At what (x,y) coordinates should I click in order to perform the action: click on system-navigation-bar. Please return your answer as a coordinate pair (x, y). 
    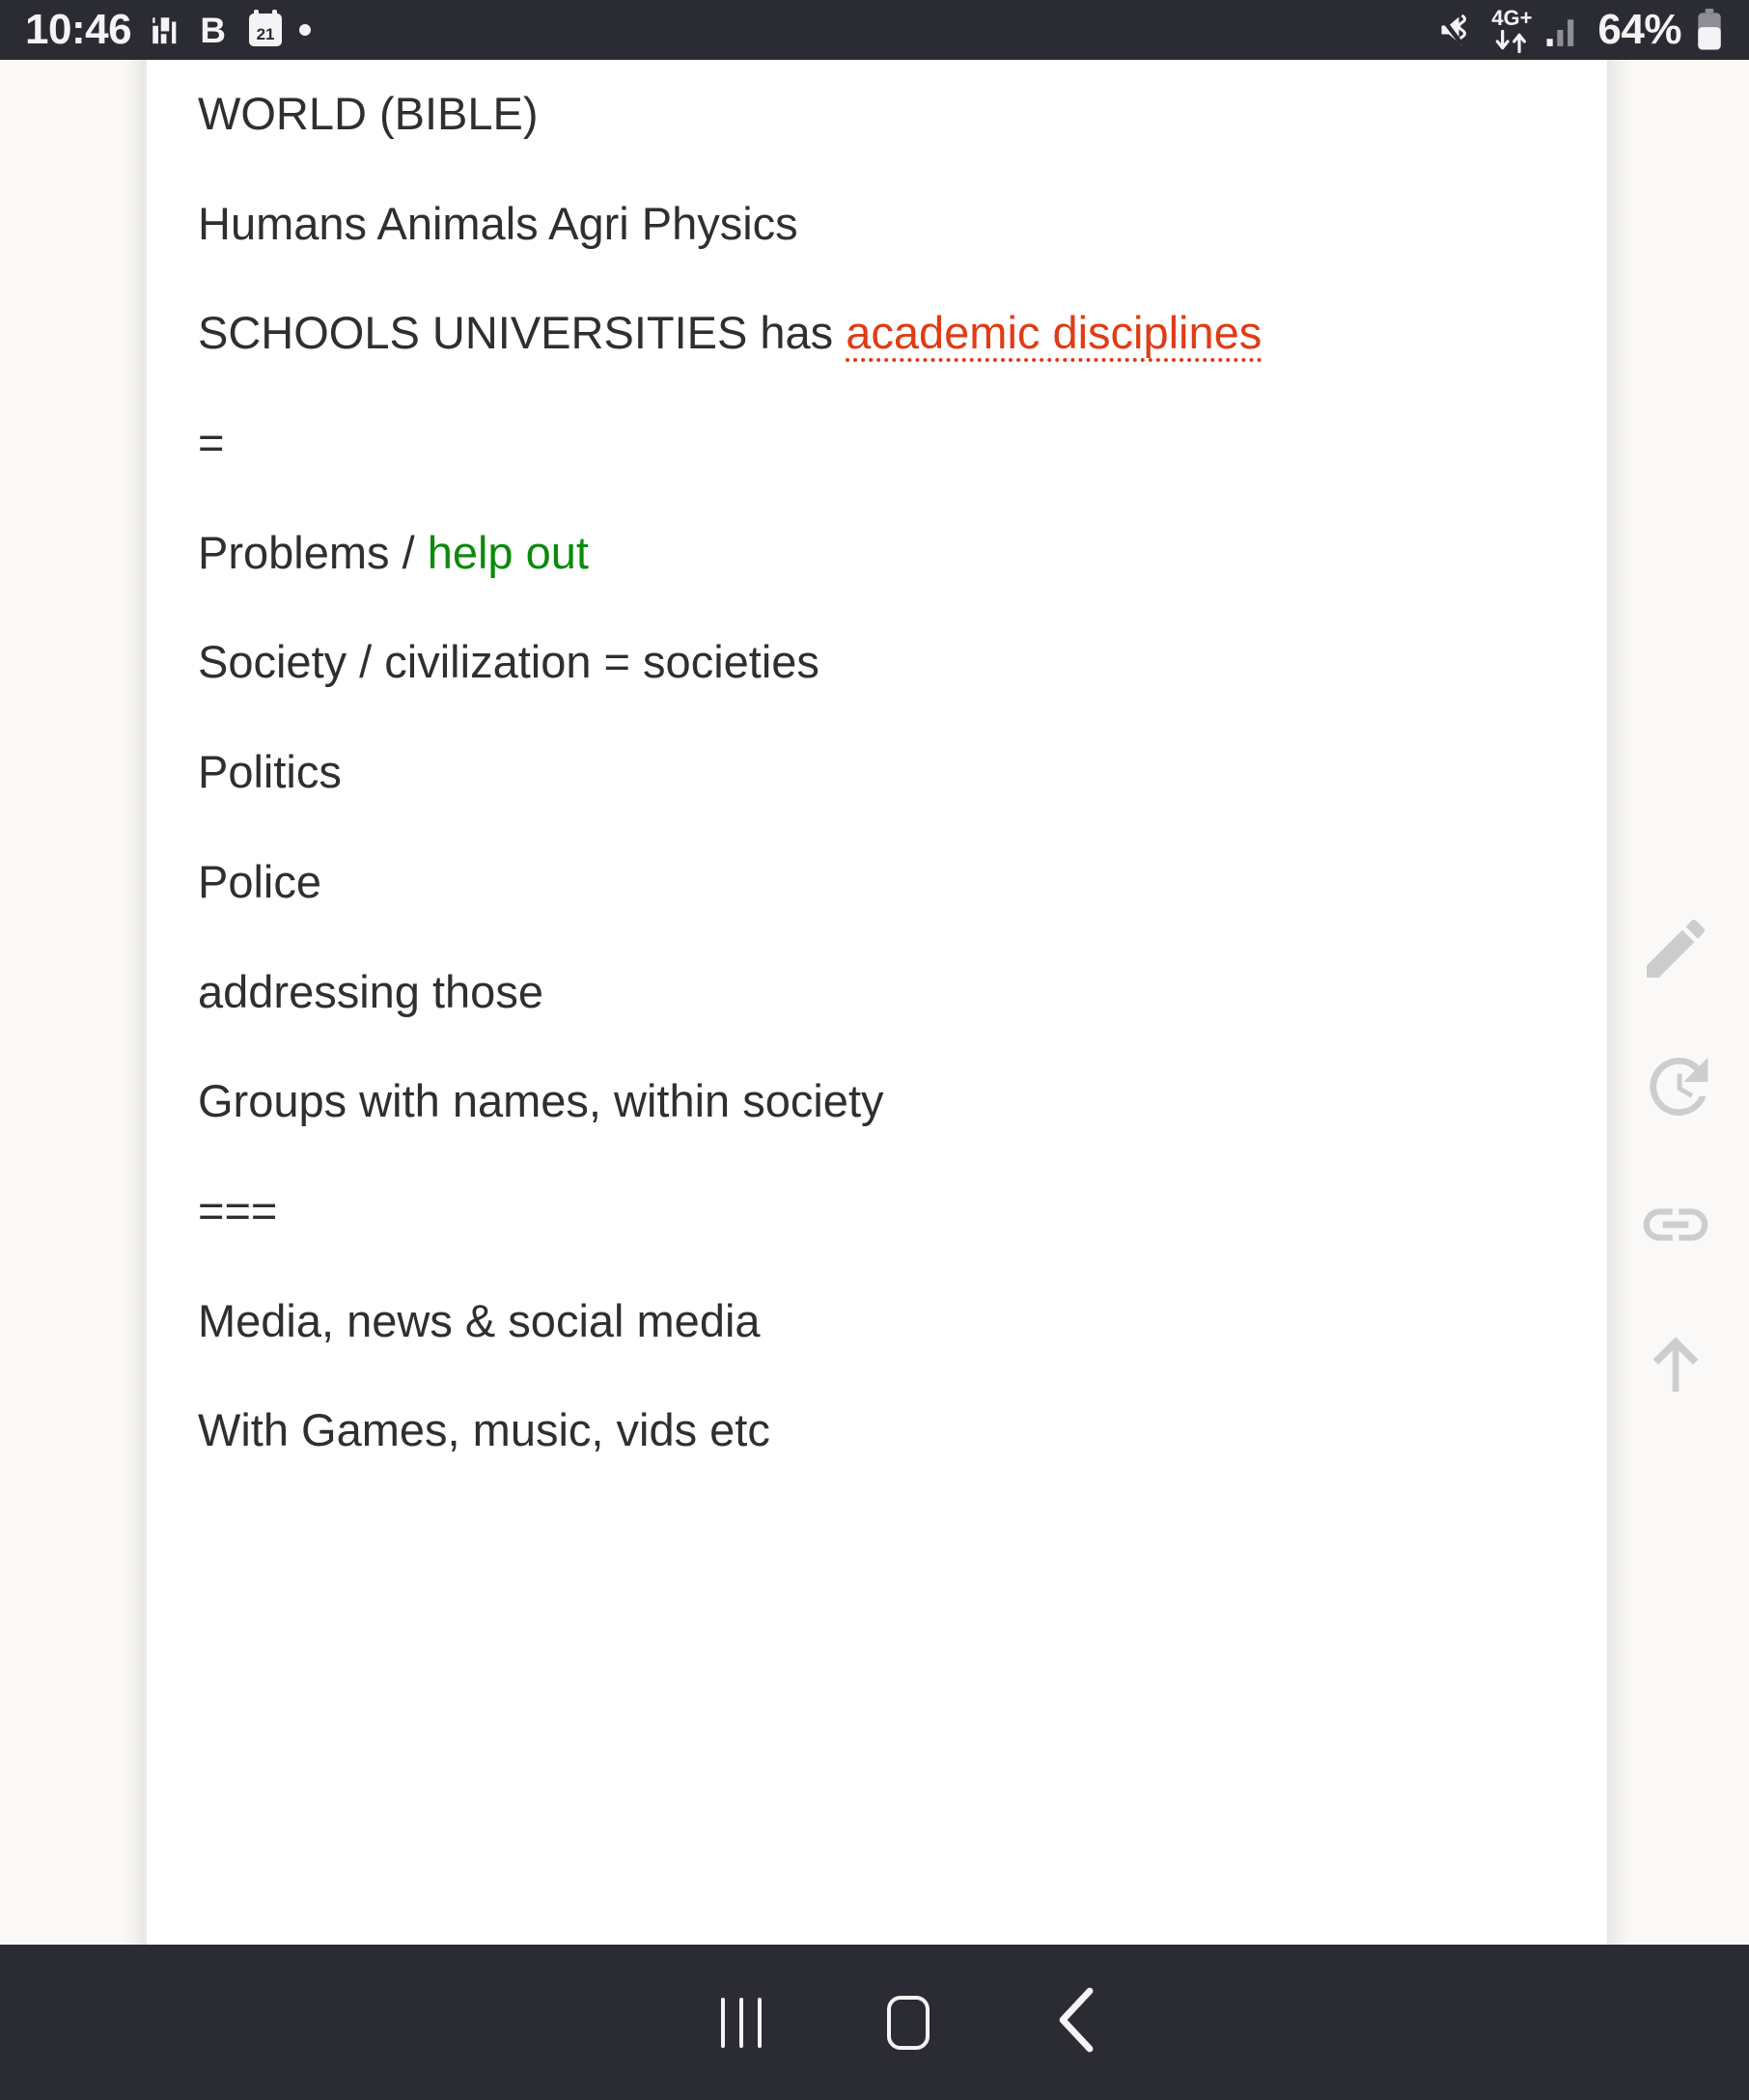
    Looking at the image, I should click on (875, 2022).